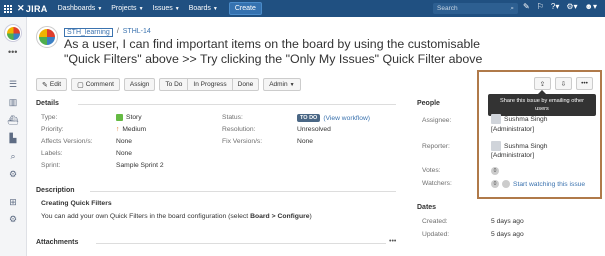 The image size is (605, 256). Describe the element at coordinates (242, 141) in the screenshot. I see `fix-version-label: Fix Version/s:` at that location.